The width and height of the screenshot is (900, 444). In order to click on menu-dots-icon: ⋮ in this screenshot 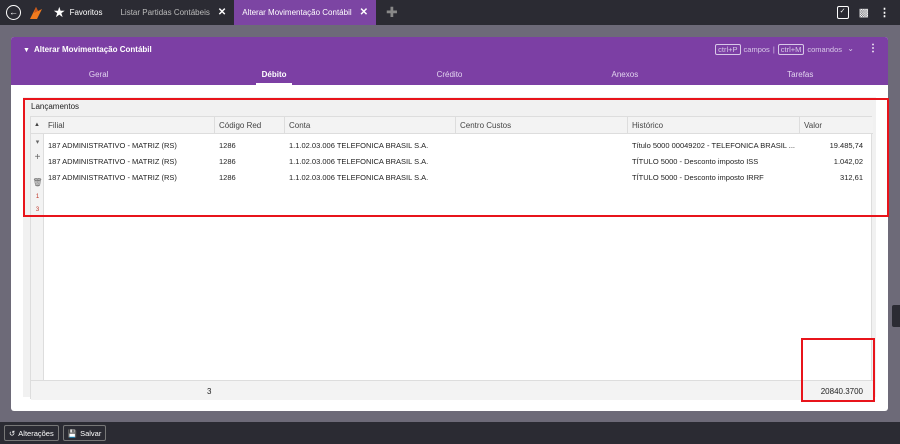, I will do `click(884, 12)`.